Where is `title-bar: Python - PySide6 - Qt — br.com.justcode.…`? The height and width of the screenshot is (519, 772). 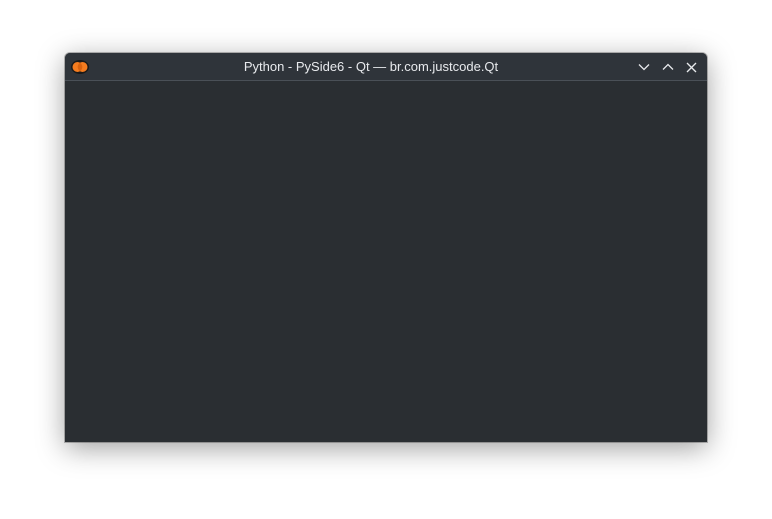
title-bar: Python - PySide6 - Qt — br.com.justcode.… is located at coordinates (386, 67).